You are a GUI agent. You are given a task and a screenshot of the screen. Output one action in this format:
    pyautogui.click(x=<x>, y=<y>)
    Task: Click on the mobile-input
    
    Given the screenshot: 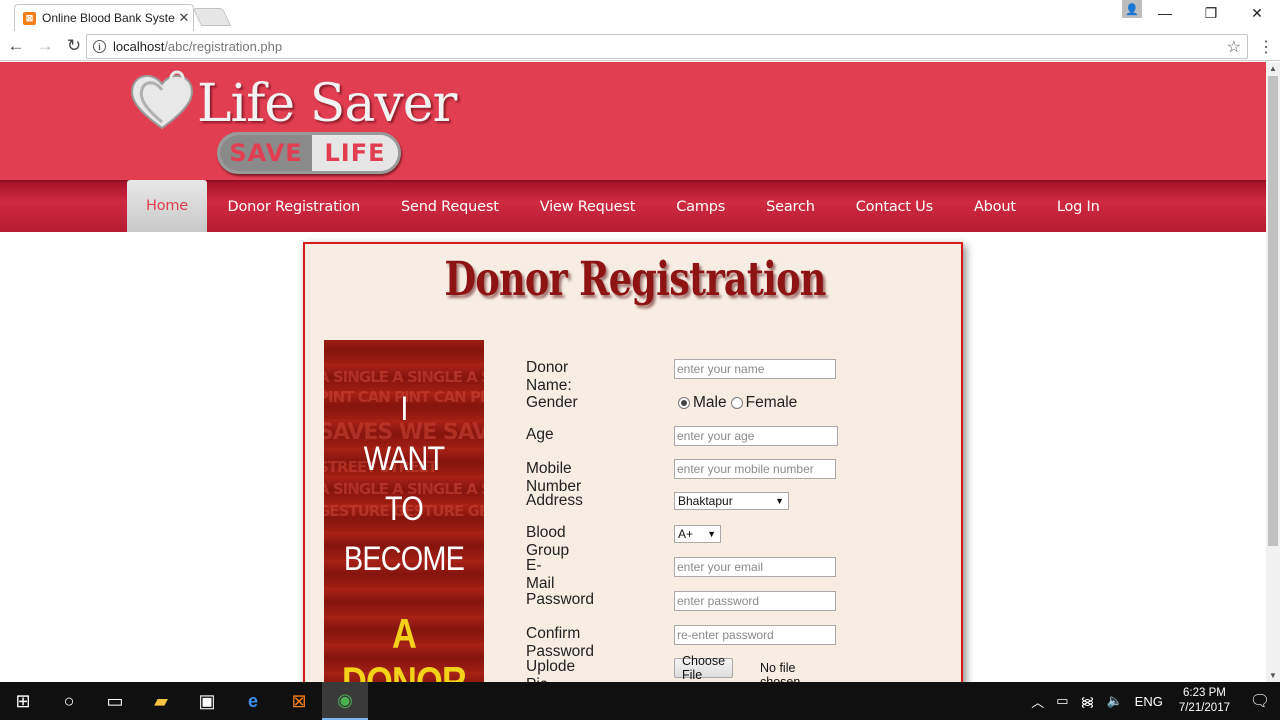 What is the action you would take?
    pyautogui.click(x=755, y=469)
    